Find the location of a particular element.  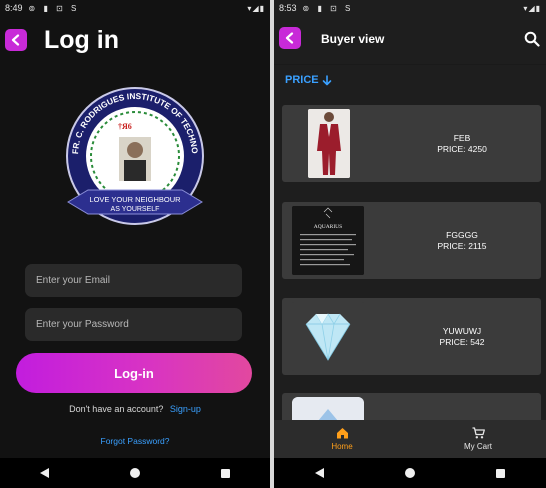

search-icon is located at coordinates (532, 39).